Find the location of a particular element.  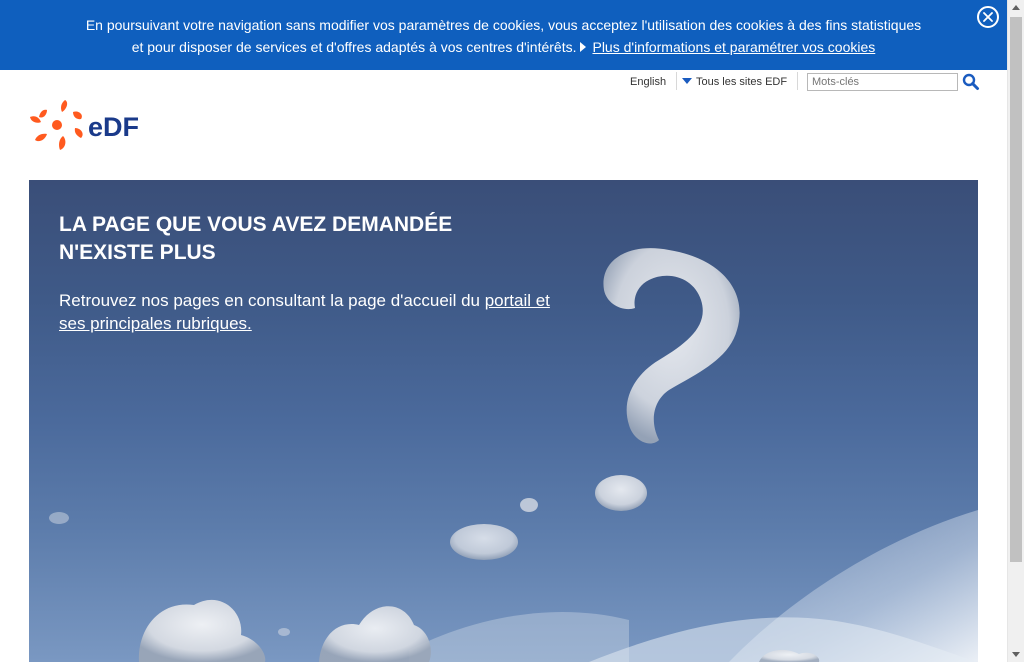

utility-bar: English Tous les sites EDF is located at coordinates (503, 82).